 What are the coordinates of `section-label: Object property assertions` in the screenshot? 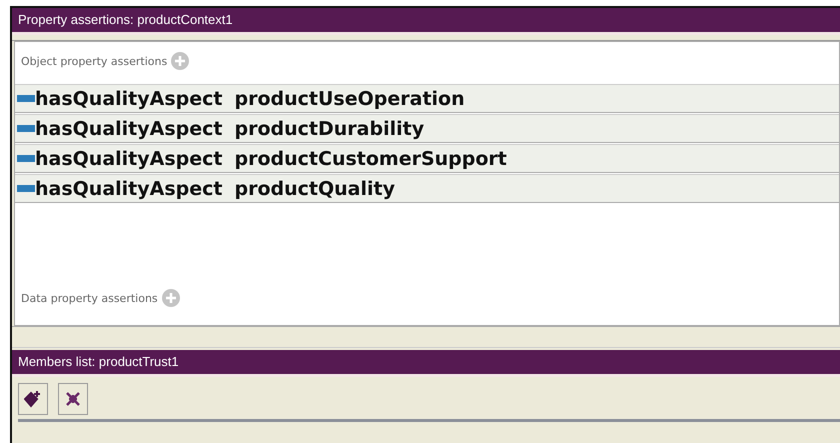 It's located at (94, 61).